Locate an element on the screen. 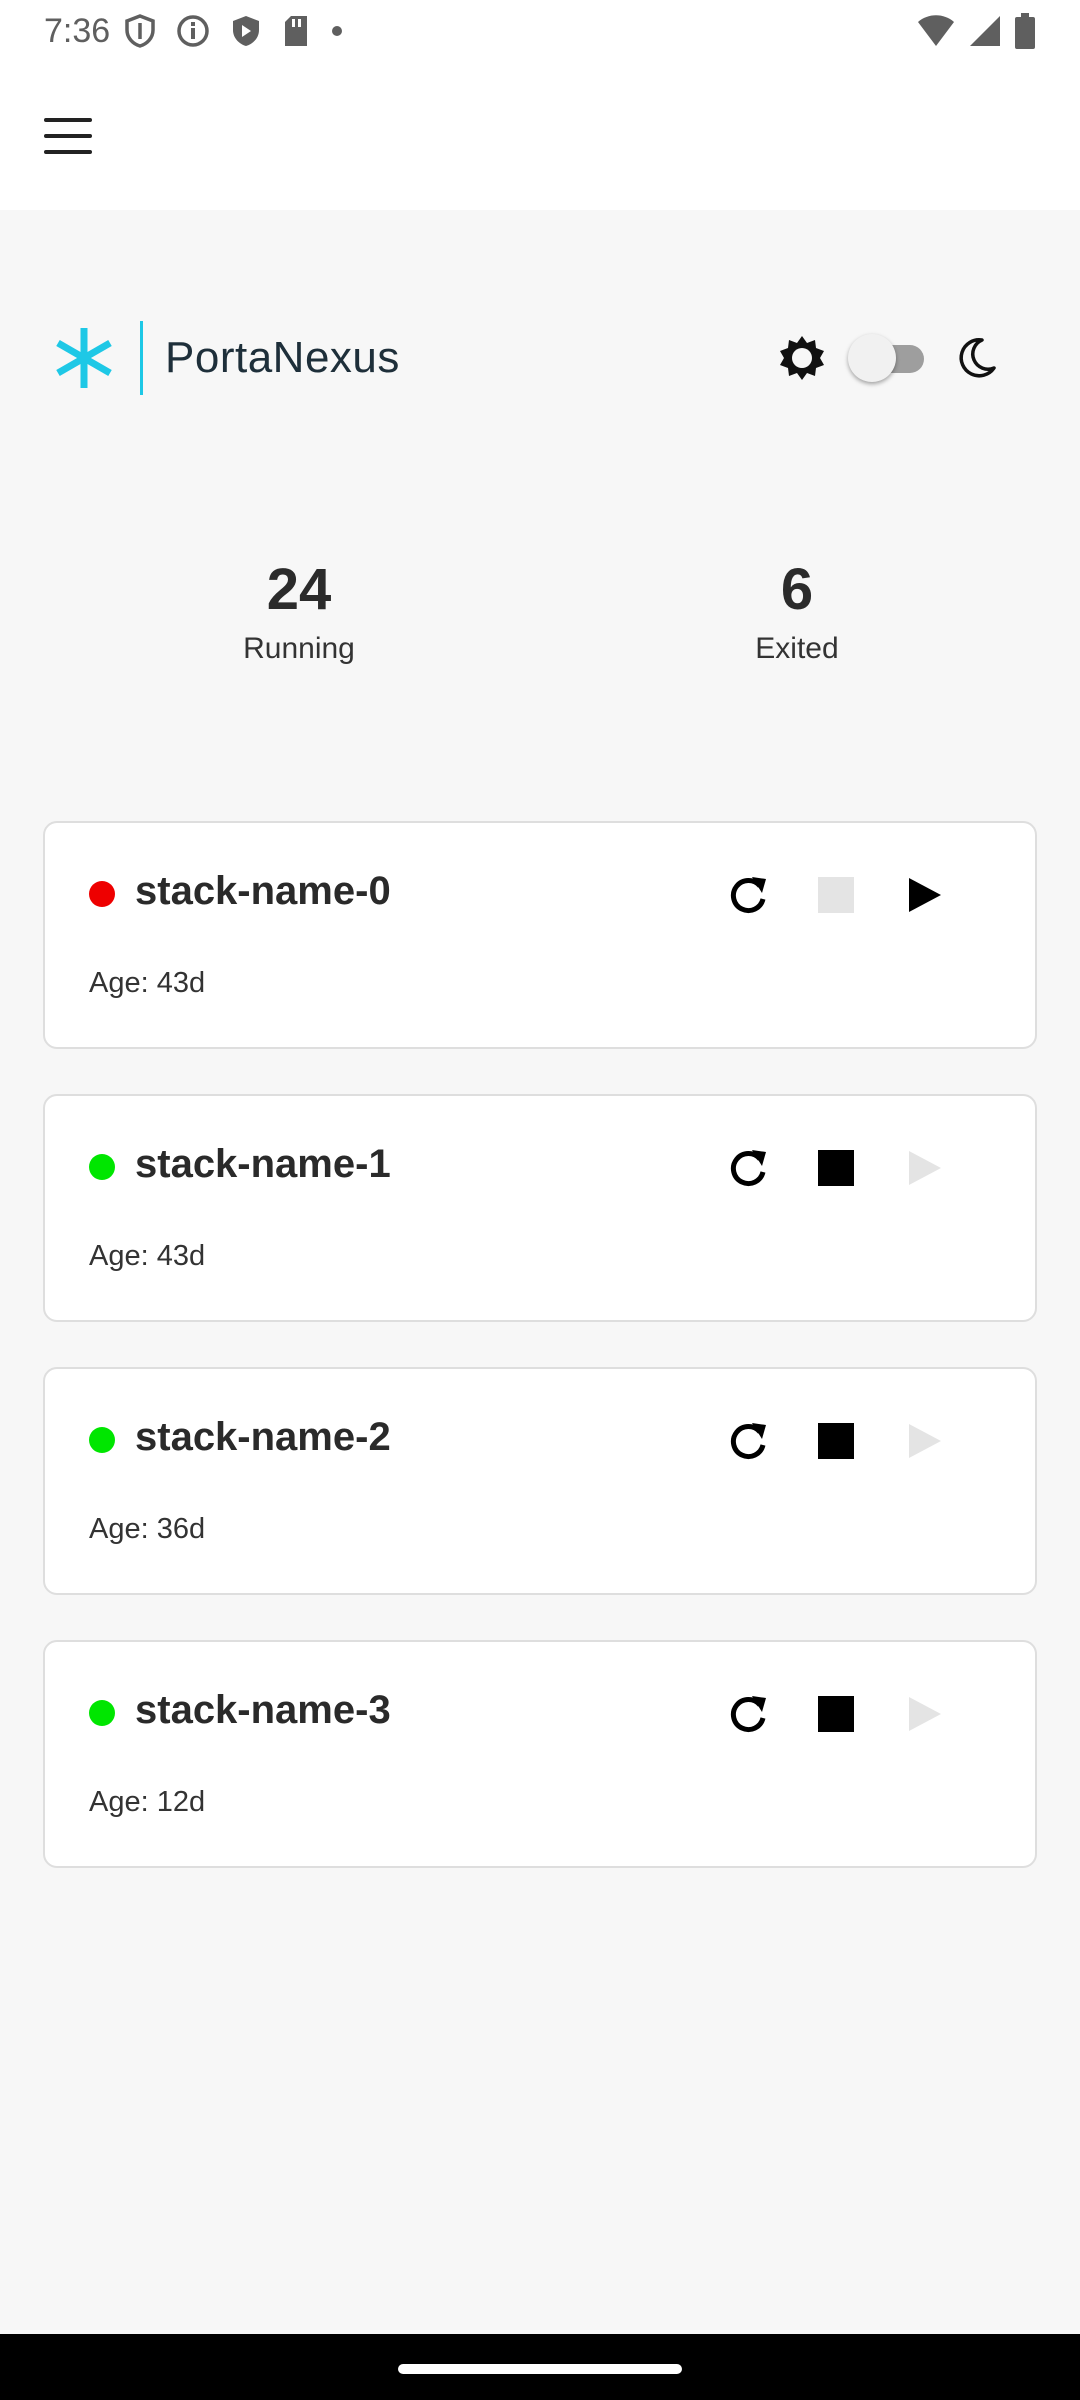 The image size is (1080, 2400). home-gesture-handle is located at coordinates (540, 2369).